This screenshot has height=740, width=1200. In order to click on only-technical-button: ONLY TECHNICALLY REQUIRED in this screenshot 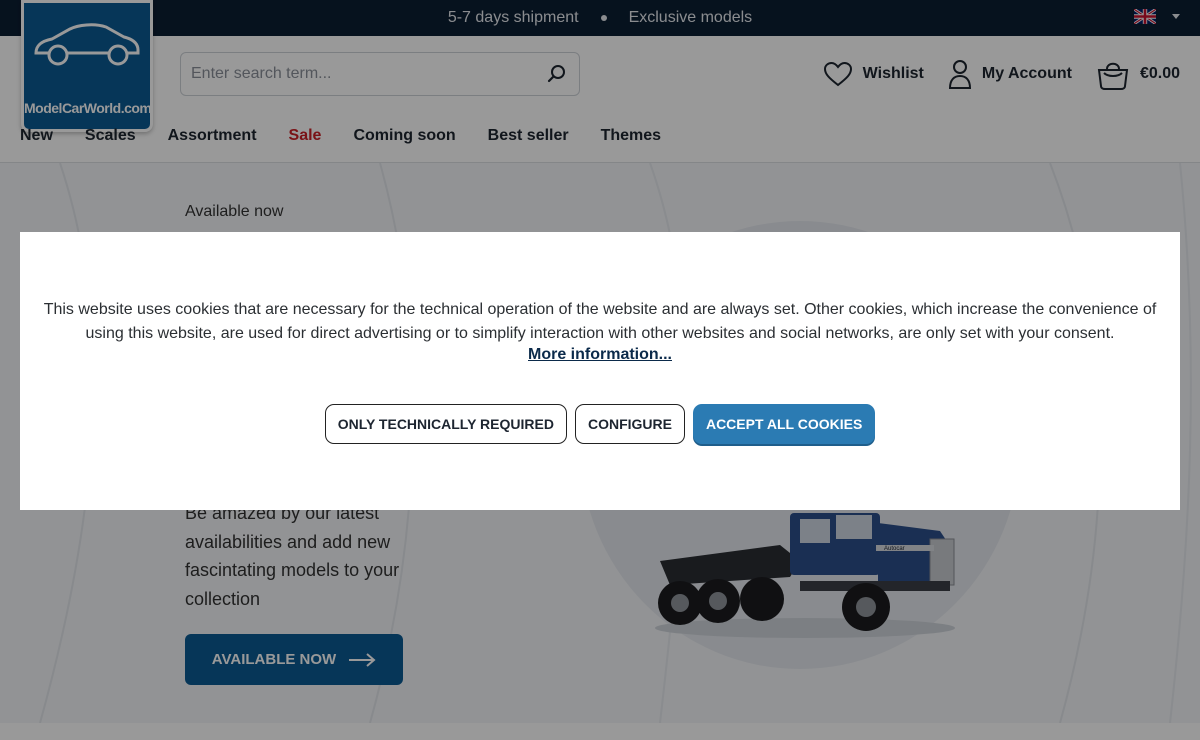, I will do `click(445, 424)`.